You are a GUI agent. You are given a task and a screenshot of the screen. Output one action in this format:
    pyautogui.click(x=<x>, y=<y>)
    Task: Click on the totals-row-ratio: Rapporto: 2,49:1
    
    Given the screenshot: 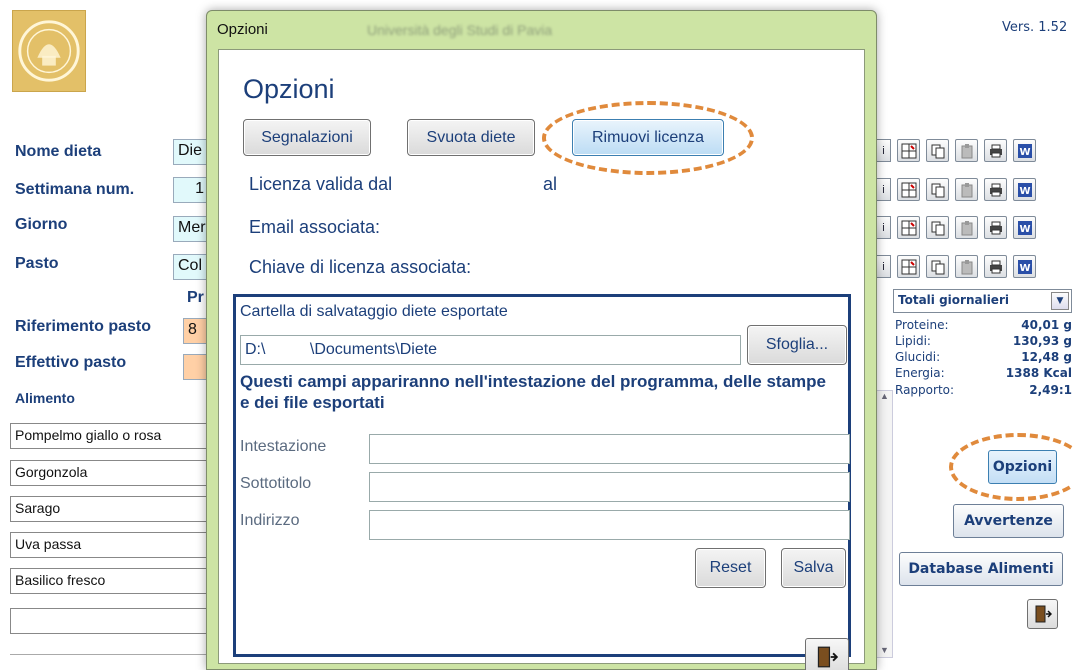 What is the action you would take?
    pyautogui.click(x=983, y=390)
    